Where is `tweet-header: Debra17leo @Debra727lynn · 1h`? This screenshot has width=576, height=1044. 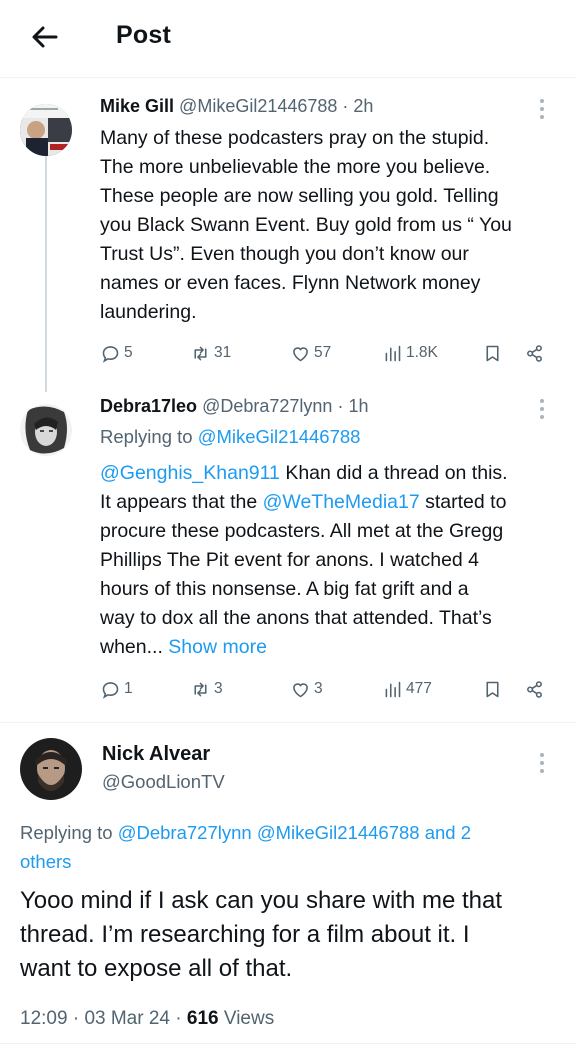
tweet-header: Debra17leo @Debra727lynn · 1h is located at coordinates (234, 406).